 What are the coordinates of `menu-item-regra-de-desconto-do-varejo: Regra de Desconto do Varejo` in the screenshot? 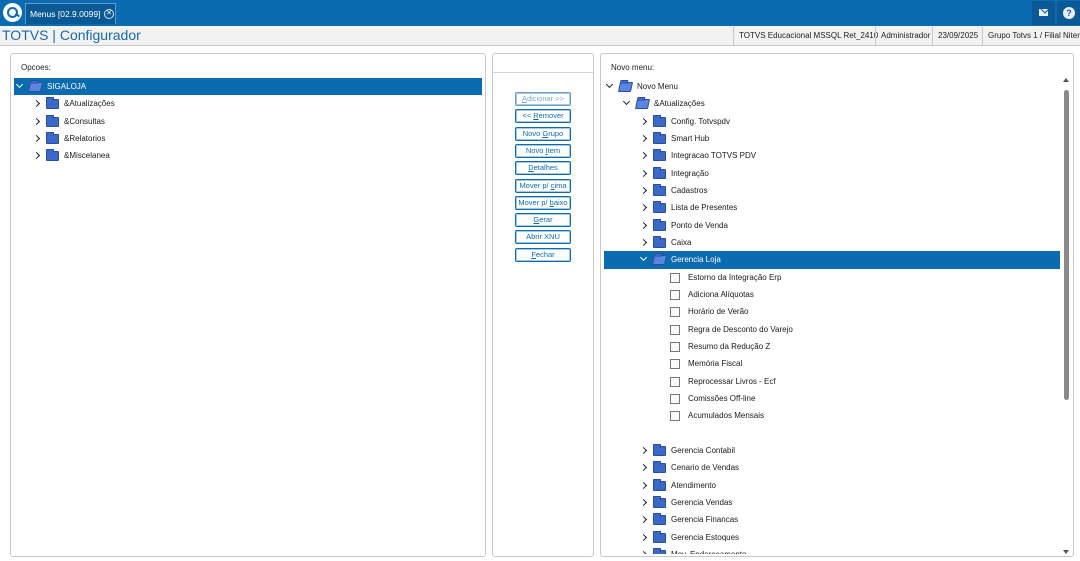 It's located at (832, 329).